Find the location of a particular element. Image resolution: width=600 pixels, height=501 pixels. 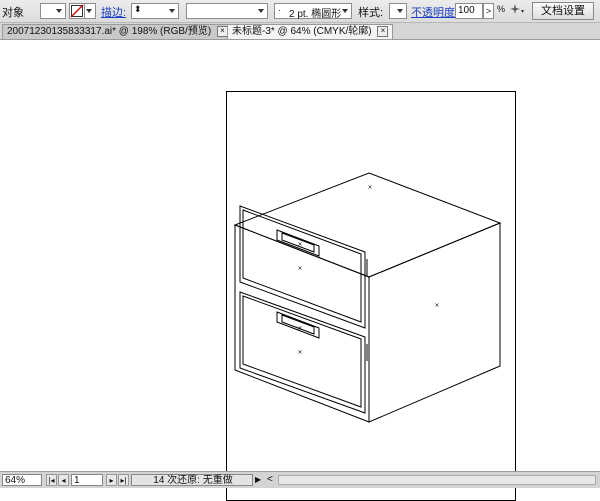

prev-page-icon: ◂ is located at coordinates (63, 480).